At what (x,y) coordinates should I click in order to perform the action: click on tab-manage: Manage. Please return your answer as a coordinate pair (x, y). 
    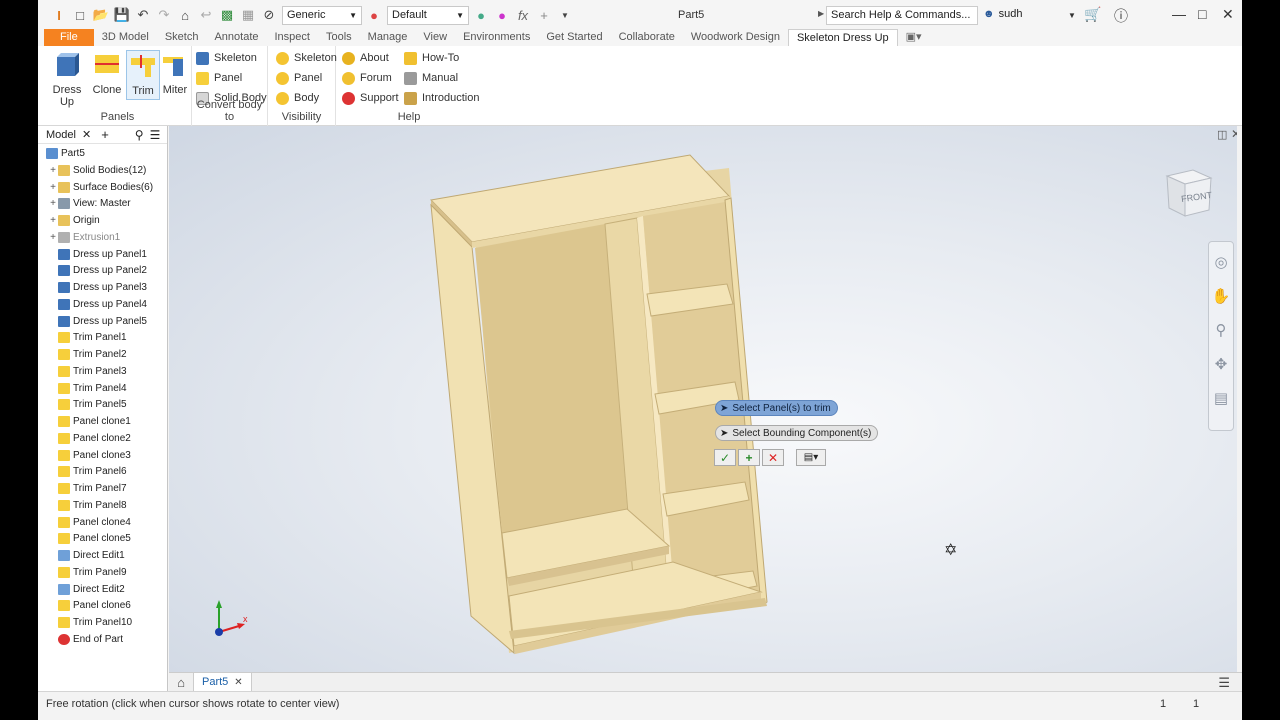
    Looking at the image, I should click on (388, 37).